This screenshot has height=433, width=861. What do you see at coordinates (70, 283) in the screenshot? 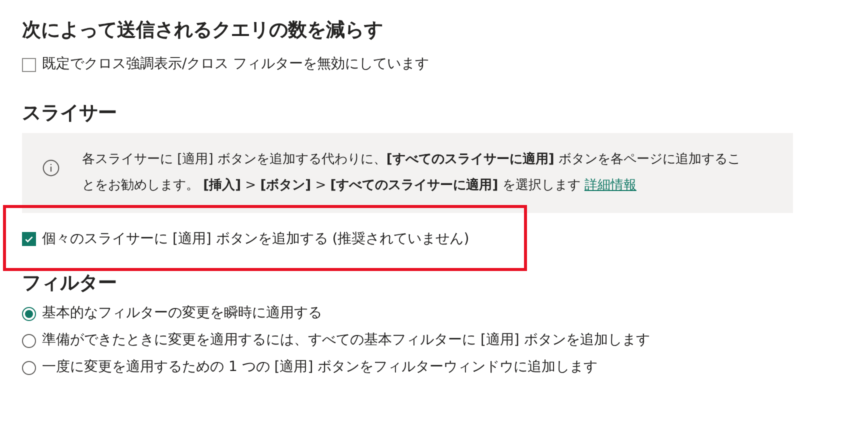
I see `section-title: フィルター` at bounding box center [70, 283].